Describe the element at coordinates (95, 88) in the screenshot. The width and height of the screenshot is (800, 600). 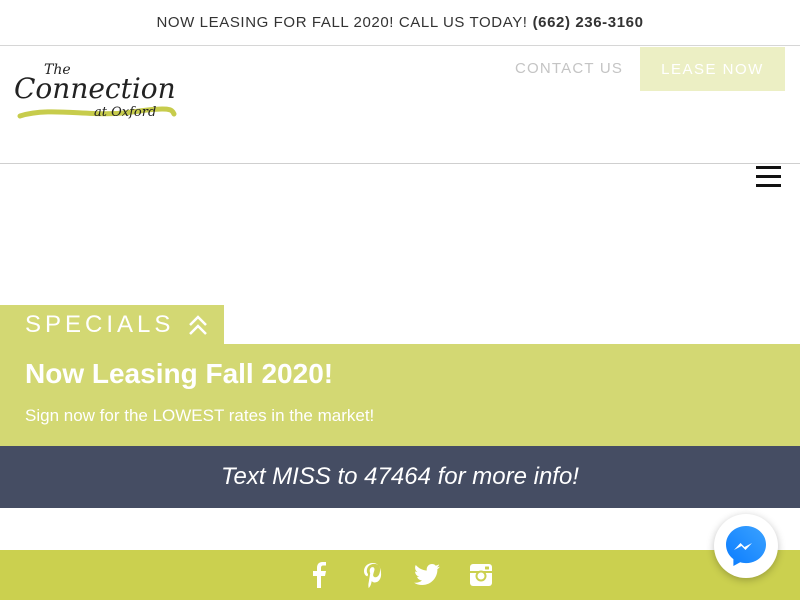
I see `logo-line2: Connection` at that location.